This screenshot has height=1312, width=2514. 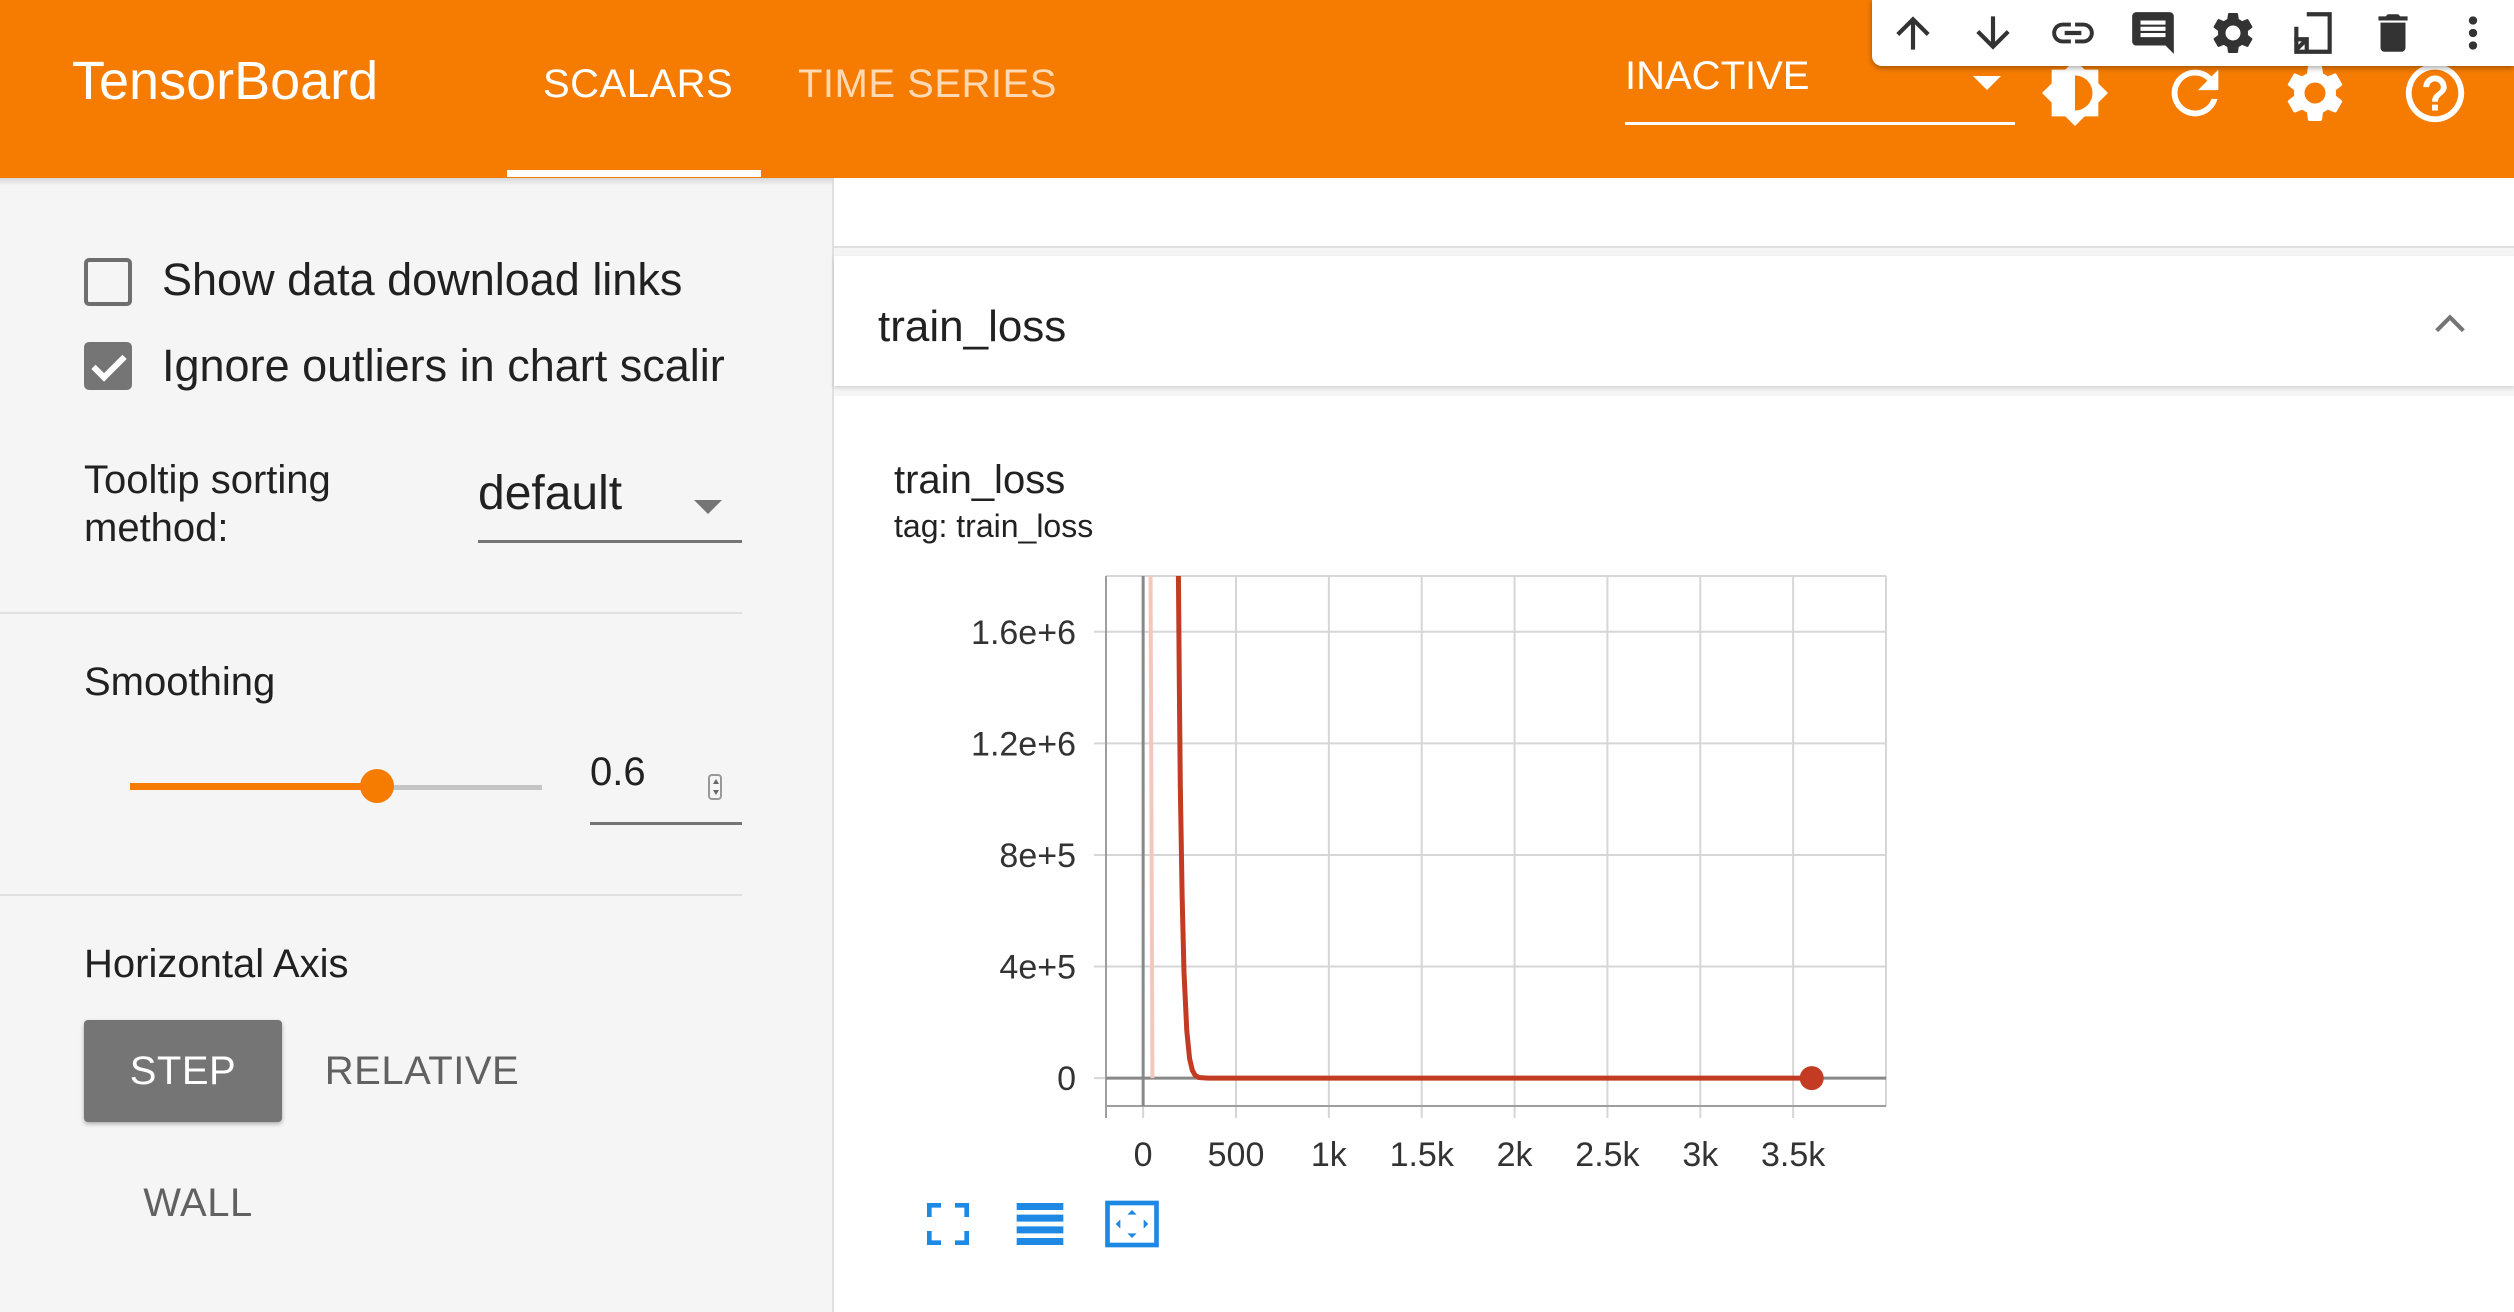 What do you see at coordinates (377, 786) in the screenshot?
I see `smoothing-slider-thumb` at bounding box center [377, 786].